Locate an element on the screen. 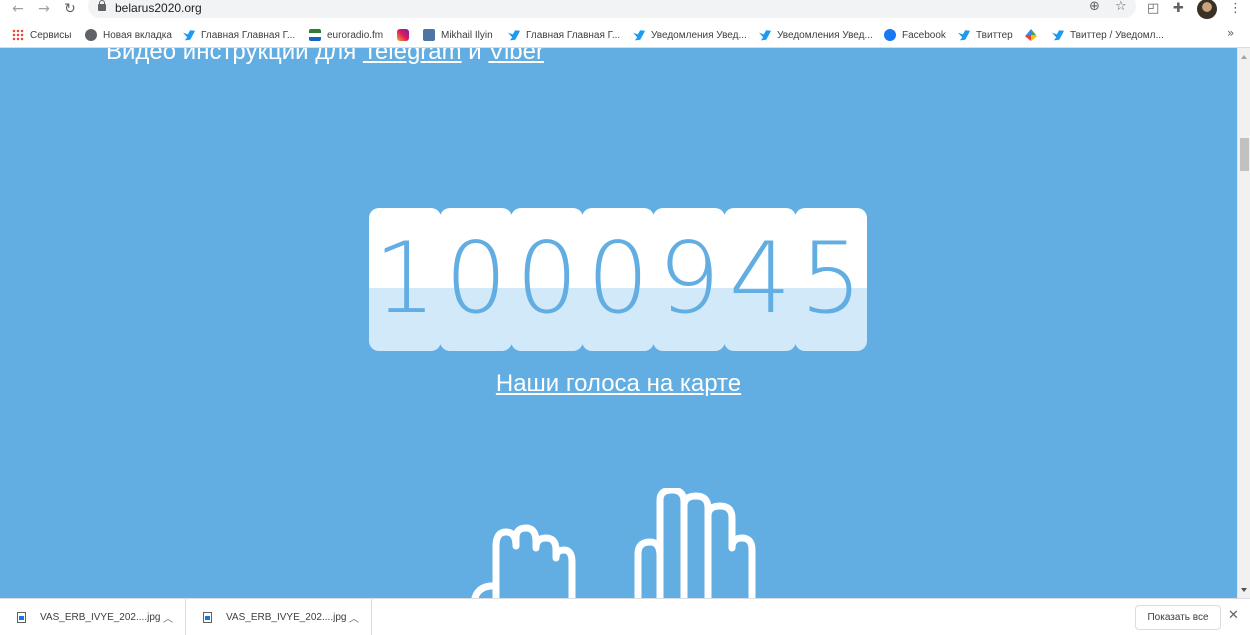 This screenshot has width=1250, height=635. bookmarks-overflow-button: » is located at coordinates (1230, 33).